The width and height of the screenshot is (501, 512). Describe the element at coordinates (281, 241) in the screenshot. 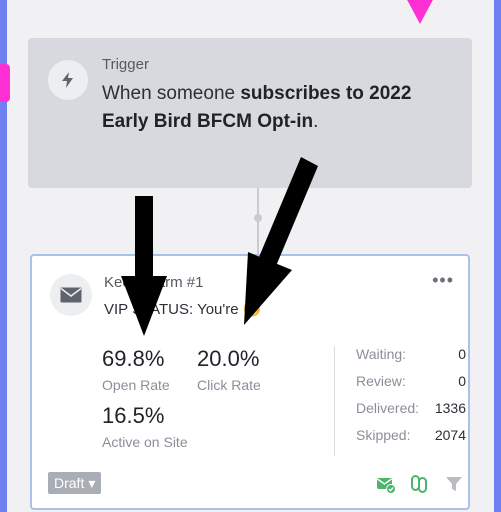

I see `annotation-arrow-click-rate` at that location.